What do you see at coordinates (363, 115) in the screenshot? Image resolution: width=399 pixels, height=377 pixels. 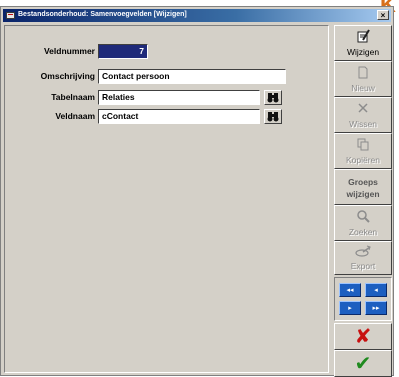 I see `wissen-button: Wissen` at bounding box center [363, 115].